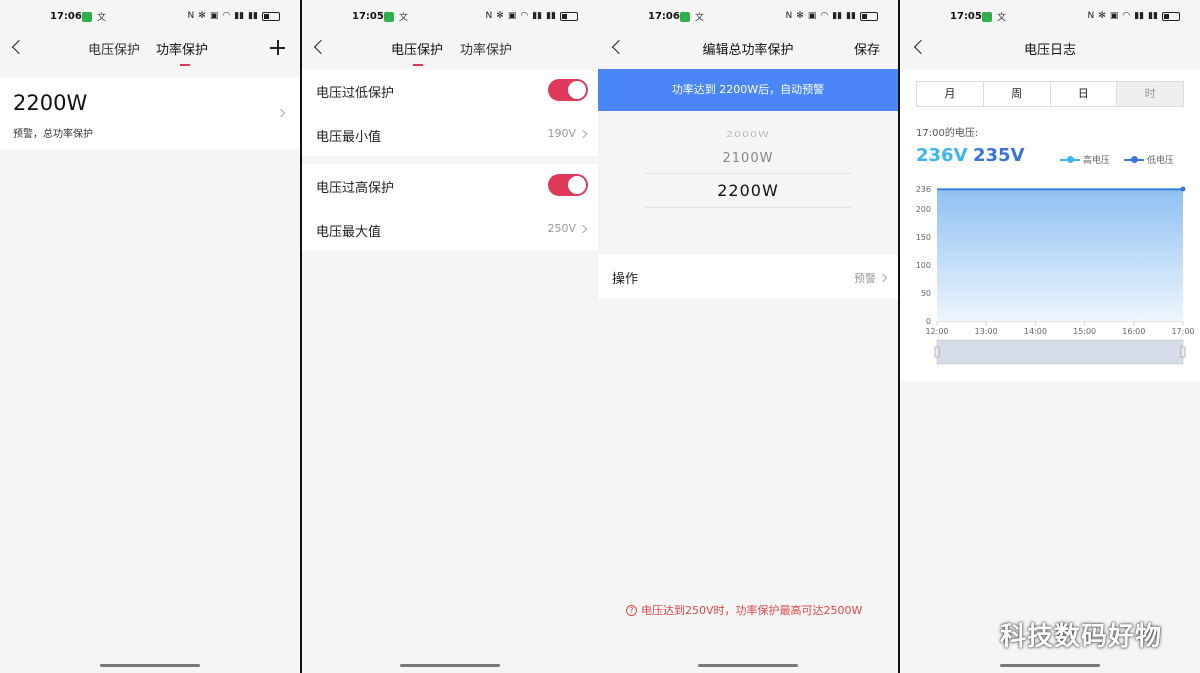 The width and height of the screenshot is (1200, 673). What do you see at coordinates (278, 48) in the screenshot?
I see `plus-icon` at bounding box center [278, 48].